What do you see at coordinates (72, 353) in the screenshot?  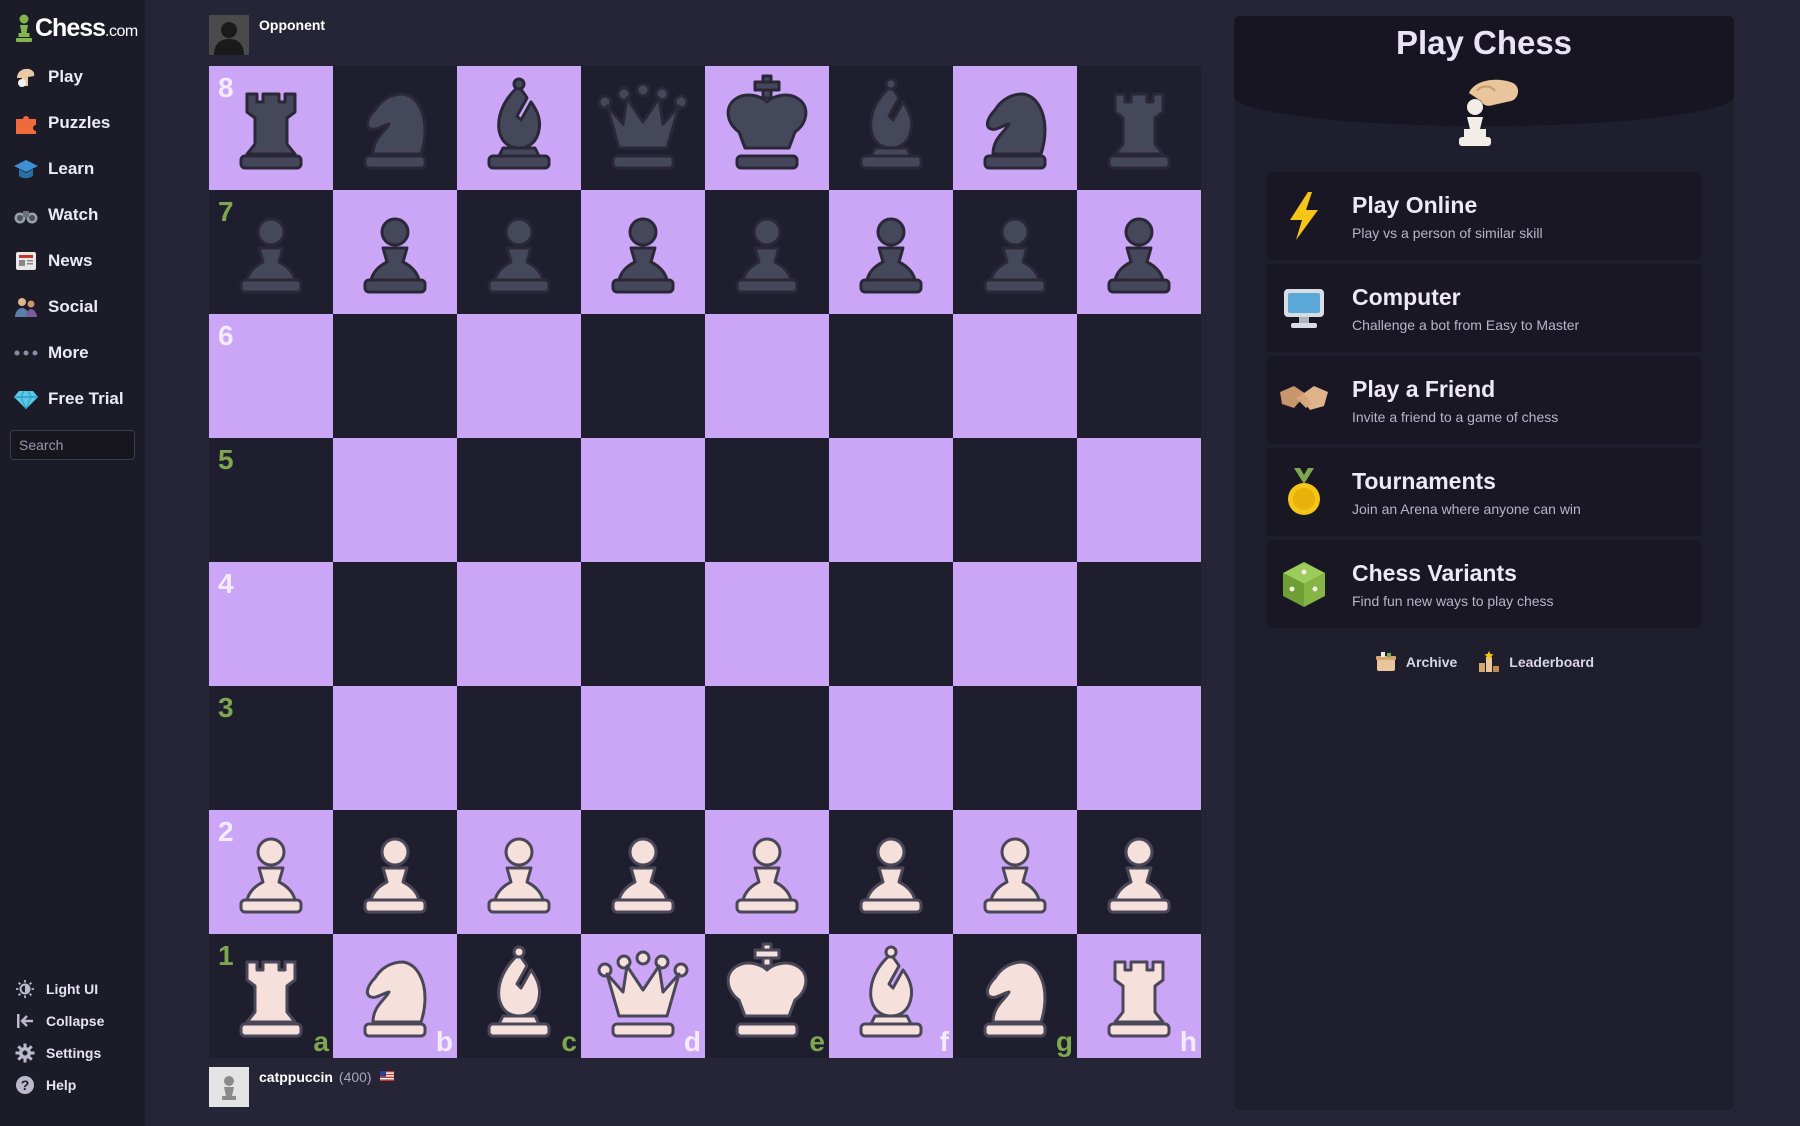 I see `nav-item-more: More` at bounding box center [72, 353].